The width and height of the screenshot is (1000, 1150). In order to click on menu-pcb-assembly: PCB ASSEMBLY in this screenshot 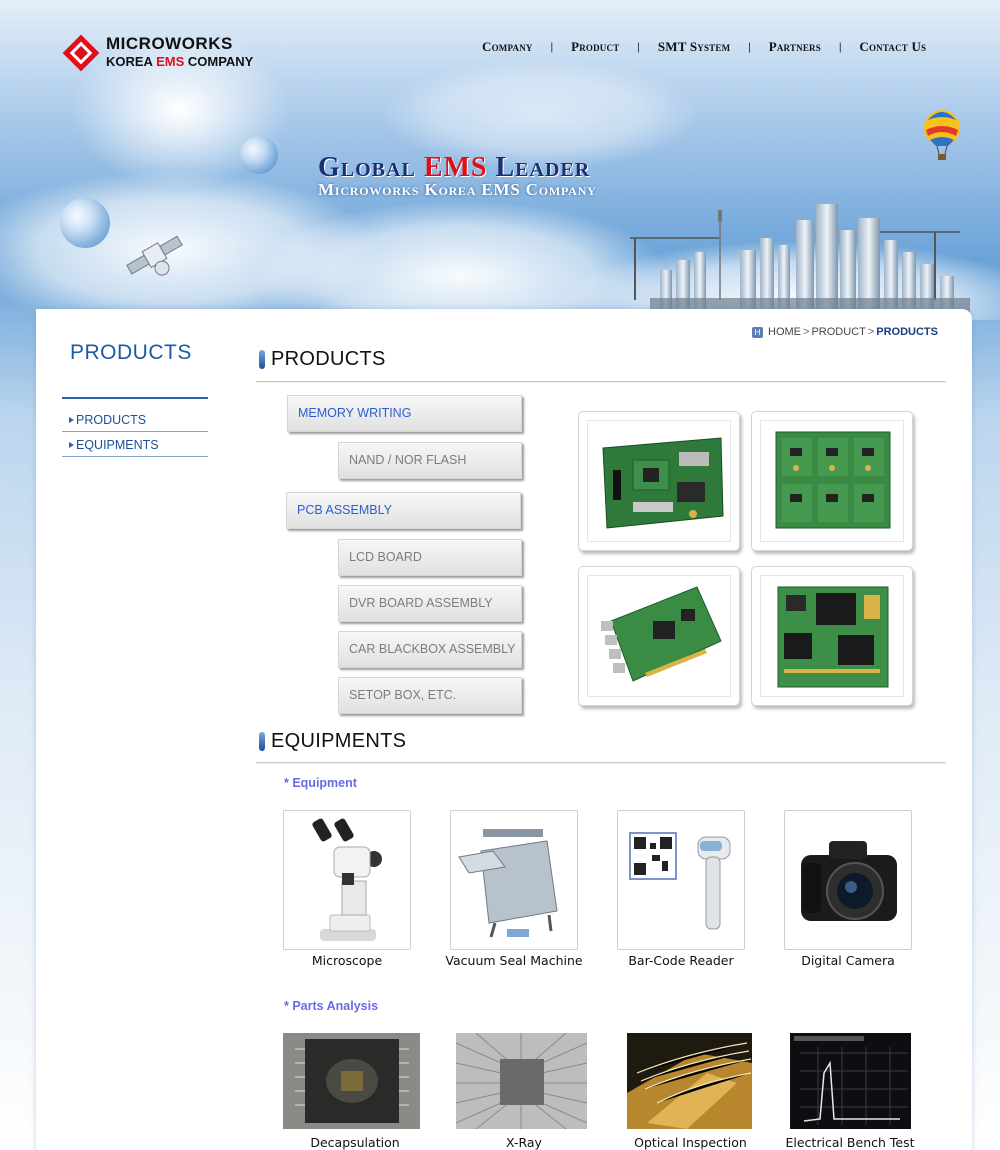, I will do `click(403, 510)`.